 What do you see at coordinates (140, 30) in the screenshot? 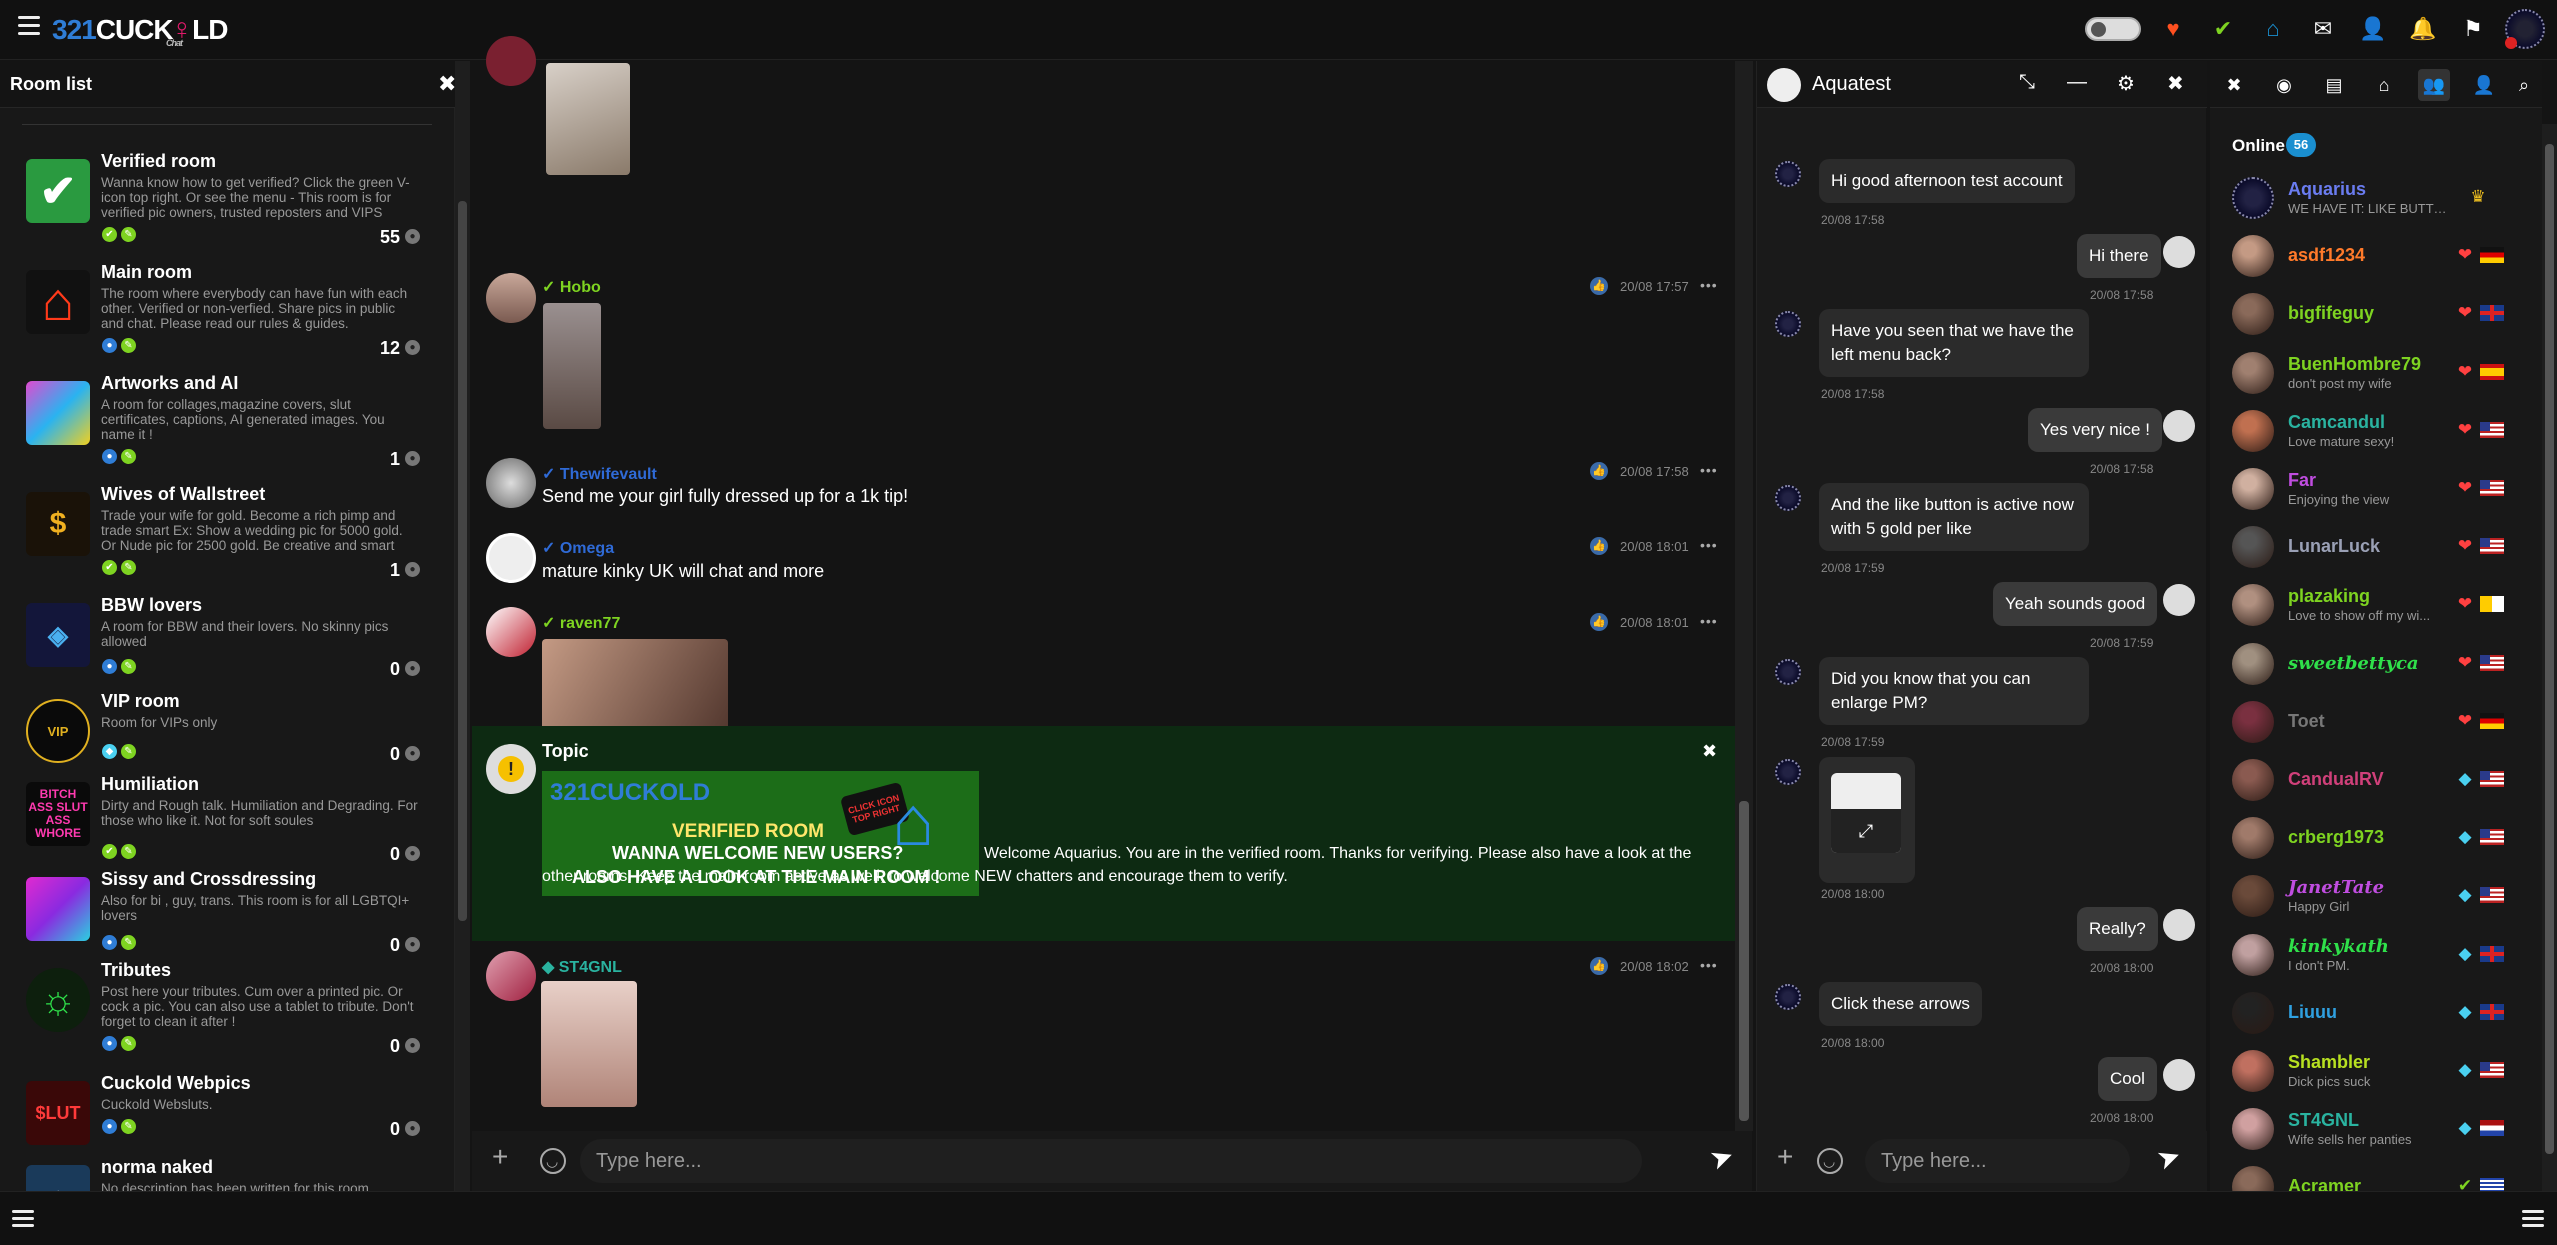
I see `site-logo: 321 CUCK ♀ LD Chat` at bounding box center [140, 30].